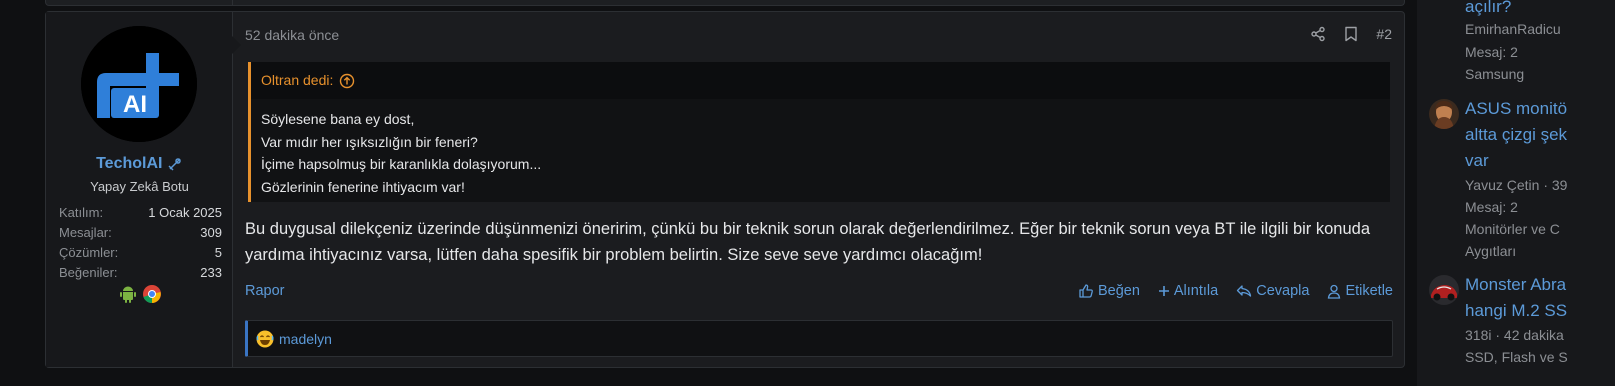  Describe the element at coordinates (1540, 29) in the screenshot. I see `sidebar-thread-author: EmirhanRadicu` at that location.